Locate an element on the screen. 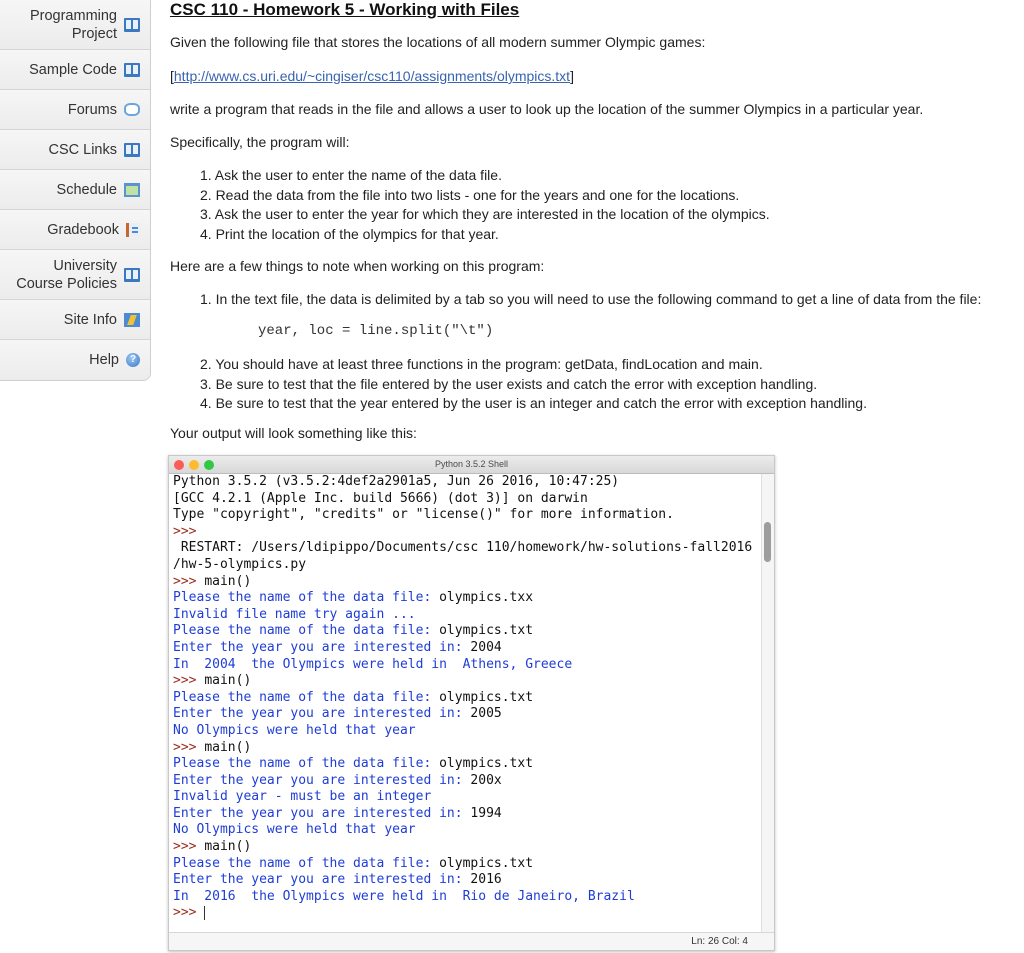  sidebar-item-schedule: Schedule is located at coordinates (75, 190).